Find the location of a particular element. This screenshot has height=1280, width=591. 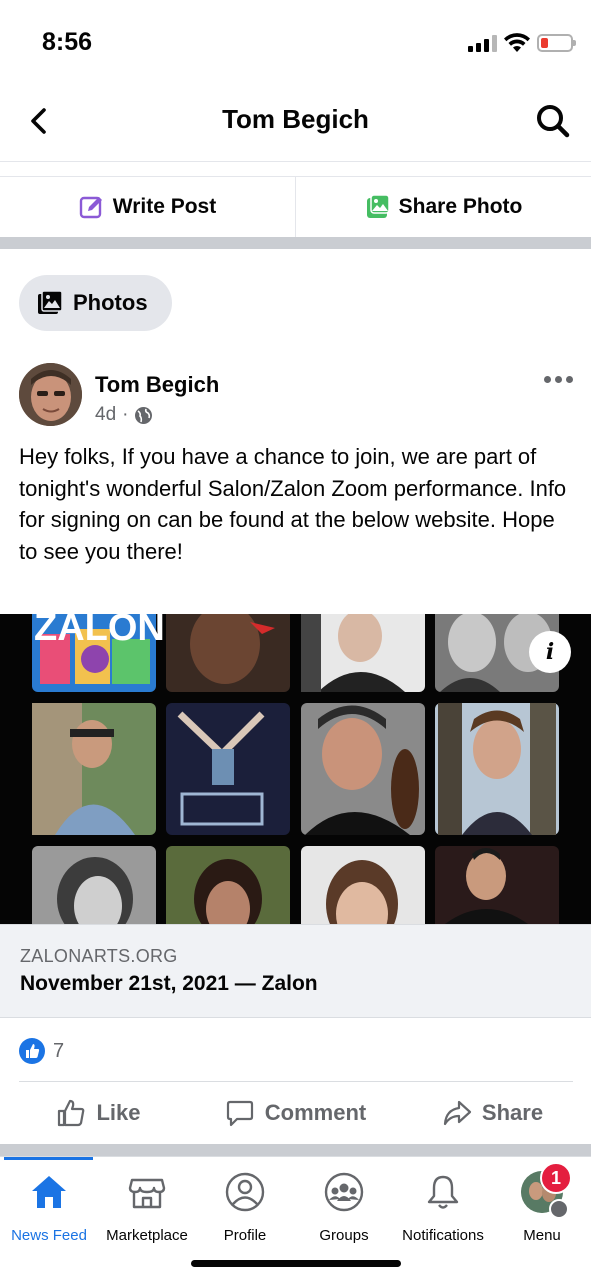

zalon-banner-text: ZALON is located at coordinates (99, 631).